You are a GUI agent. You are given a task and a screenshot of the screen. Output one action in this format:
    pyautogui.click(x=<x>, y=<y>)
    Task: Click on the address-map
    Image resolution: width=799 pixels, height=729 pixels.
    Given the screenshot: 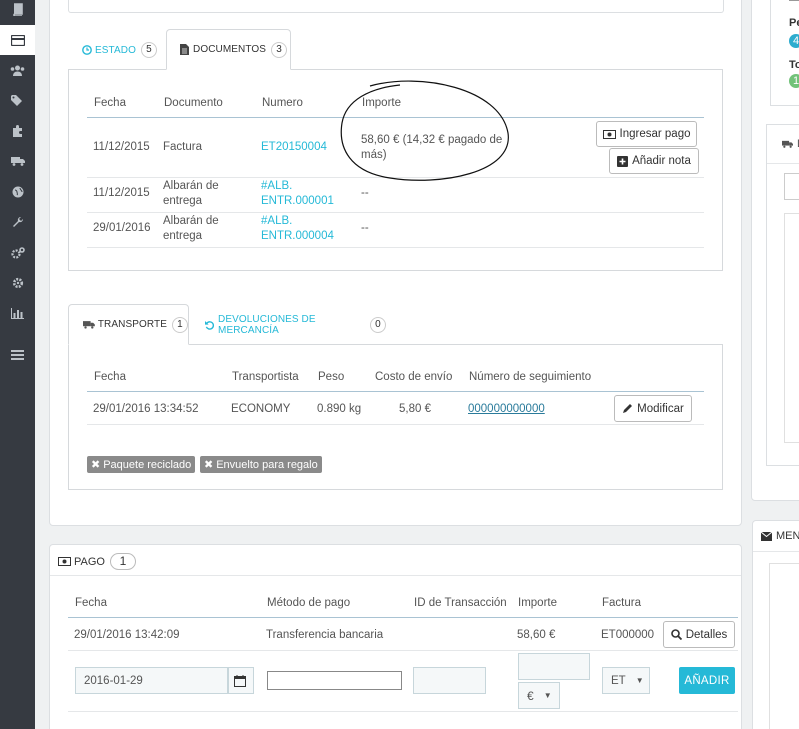 What is the action you would take?
    pyautogui.click(x=791, y=328)
    